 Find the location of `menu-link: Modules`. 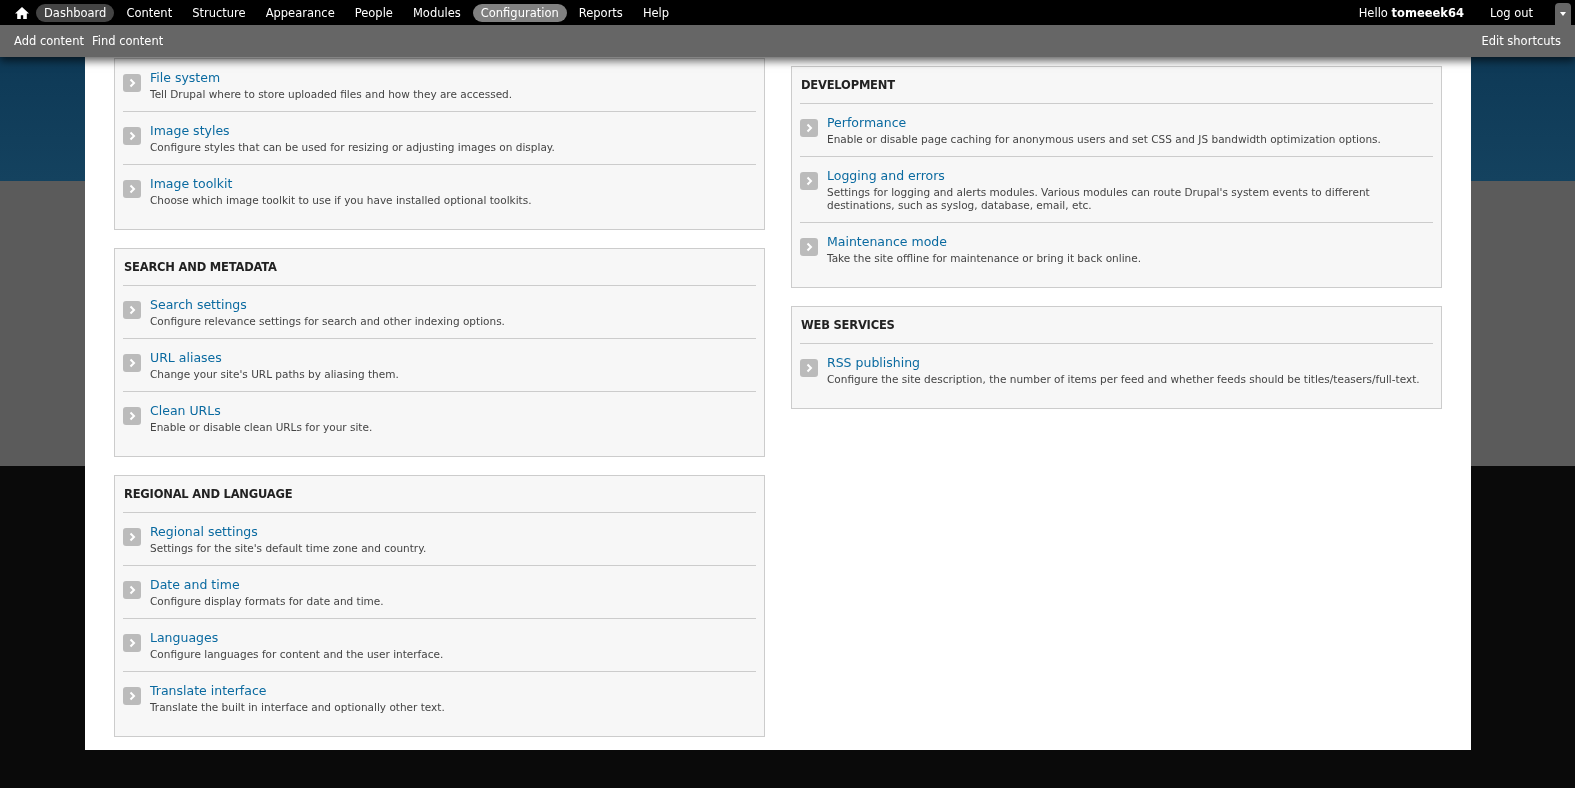

menu-link: Modules is located at coordinates (436, 12).